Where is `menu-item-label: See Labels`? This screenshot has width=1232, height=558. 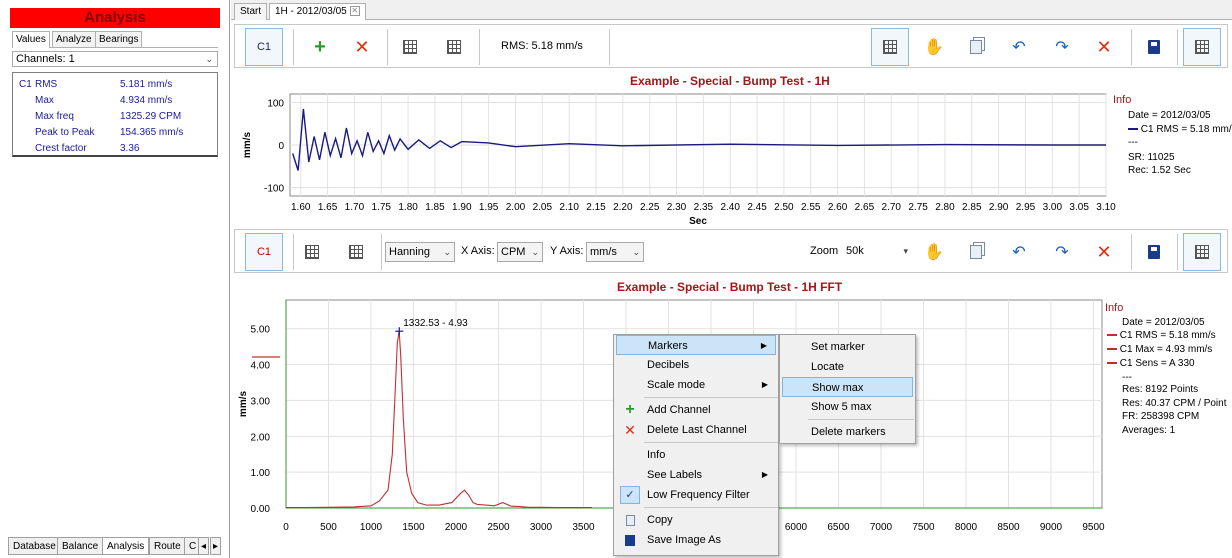 menu-item-label: See Labels is located at coordinates (675, 475).